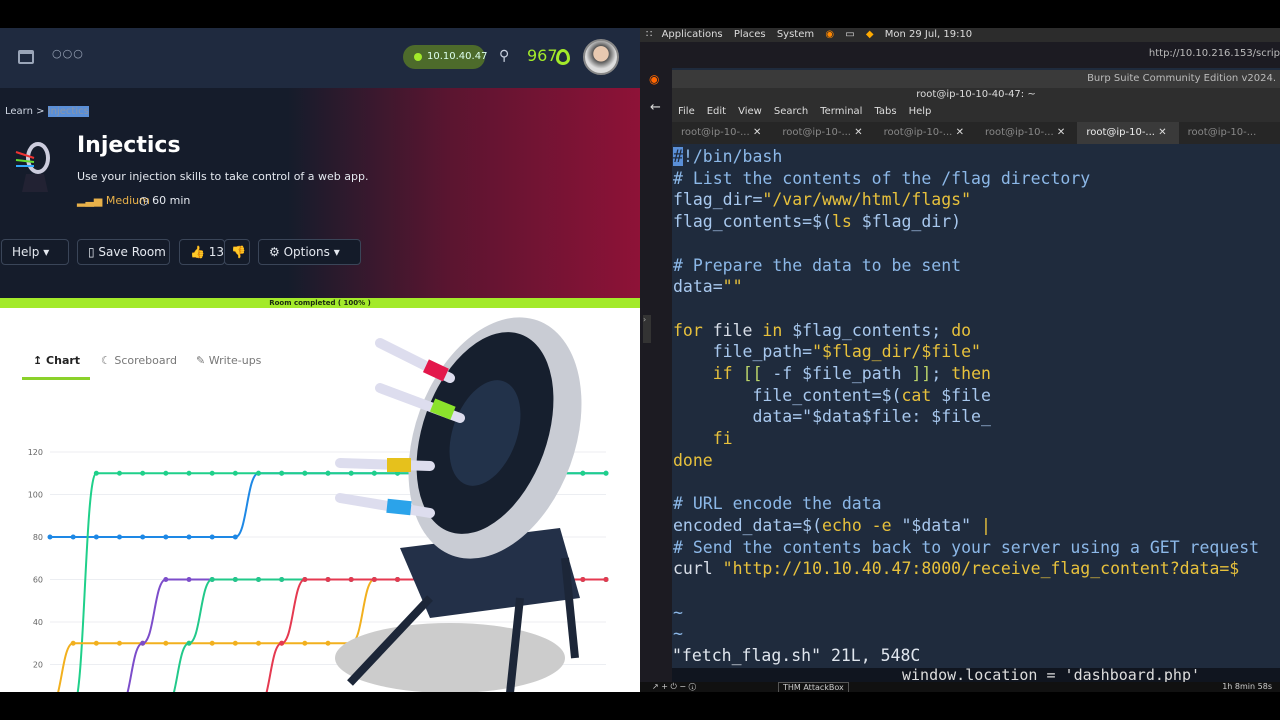 The image size is (1280, 720). Describe the element at coordinates (722, 374) in the screenshot. I see `code-token: if` at that location.